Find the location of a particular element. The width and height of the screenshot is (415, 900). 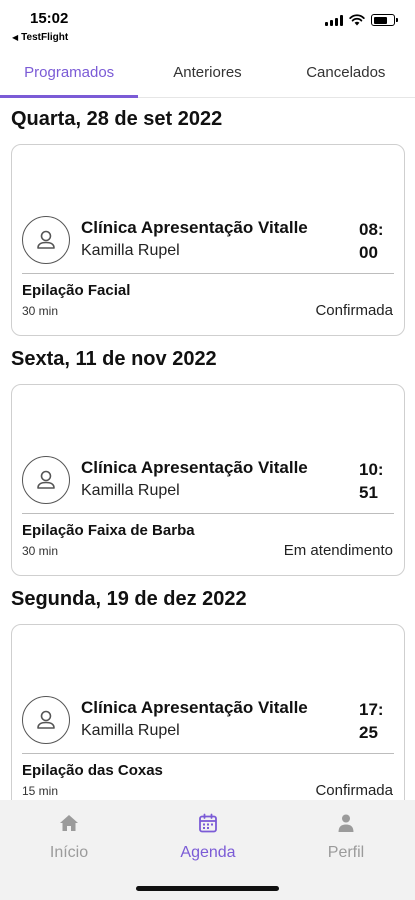

appointment-time: 08: 00 is located at coordinates (375, 241).